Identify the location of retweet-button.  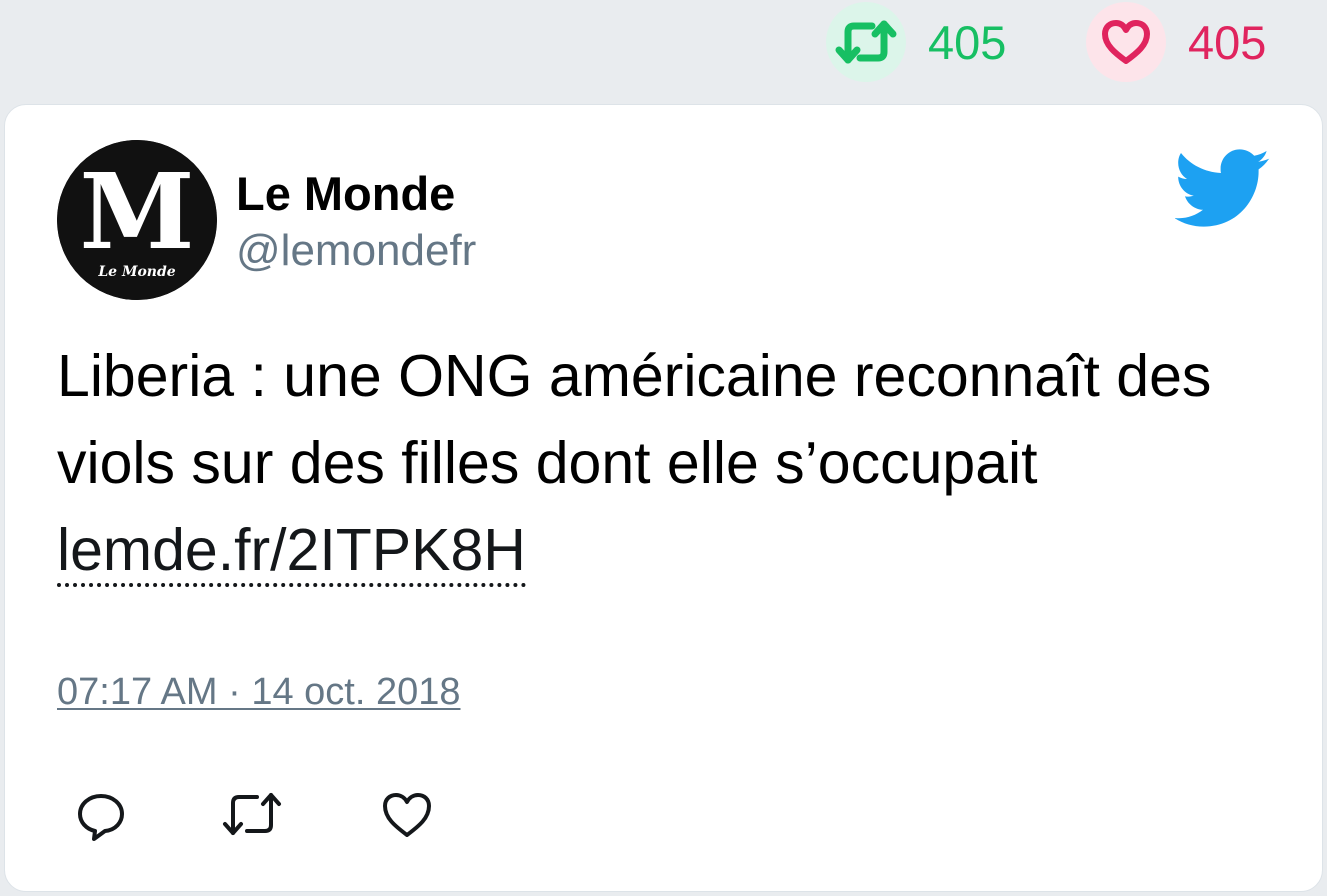
(251, 817).